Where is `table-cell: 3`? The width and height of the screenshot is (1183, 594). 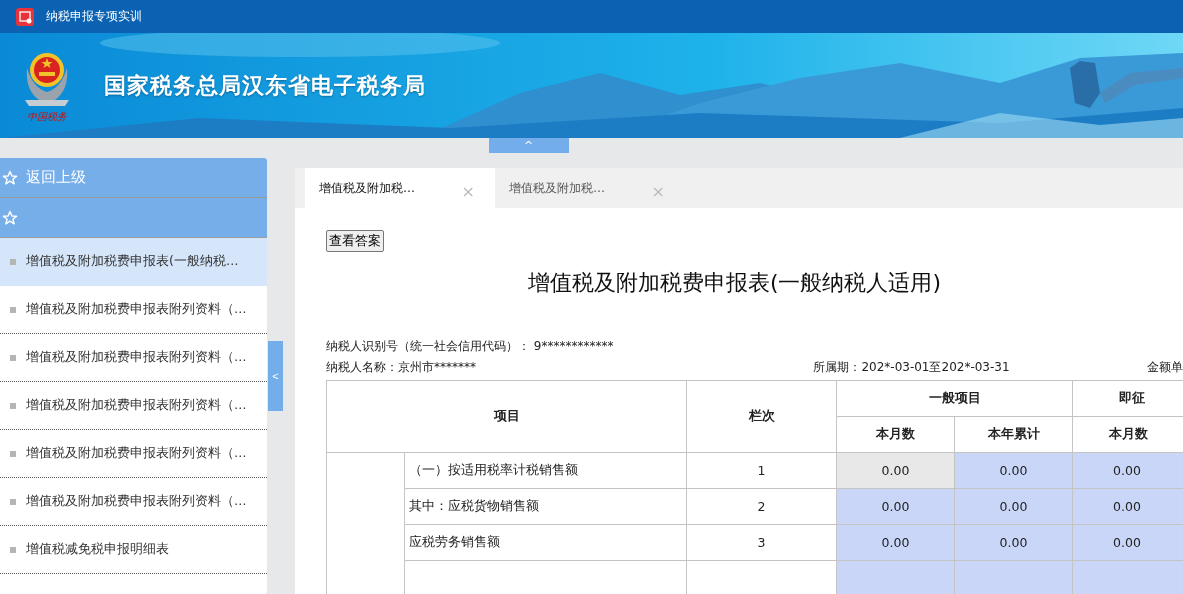
table-cell: 3 is located at coordinates (761, 542).